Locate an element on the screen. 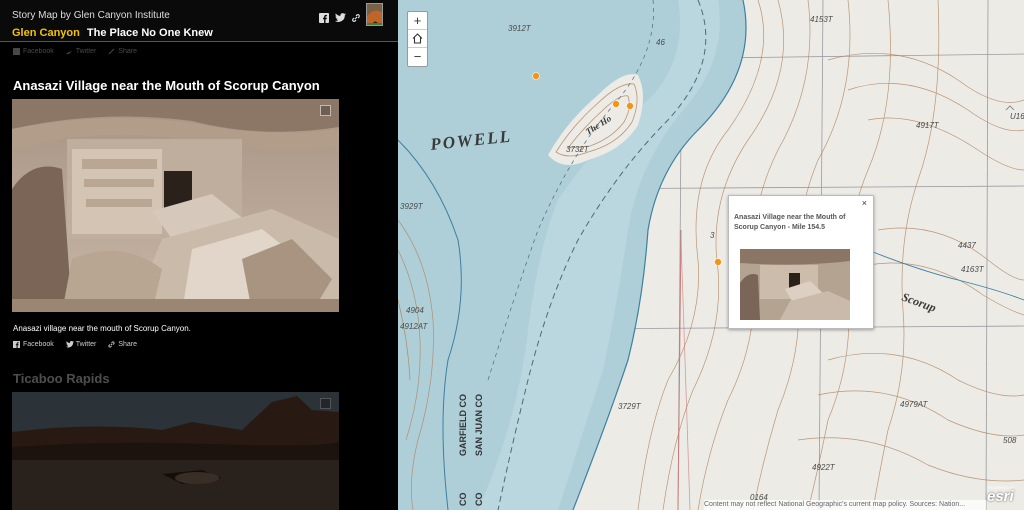 This screenshot has width=1024, height=510. map-elevation: 3729T is located at coordinates (630, 406).